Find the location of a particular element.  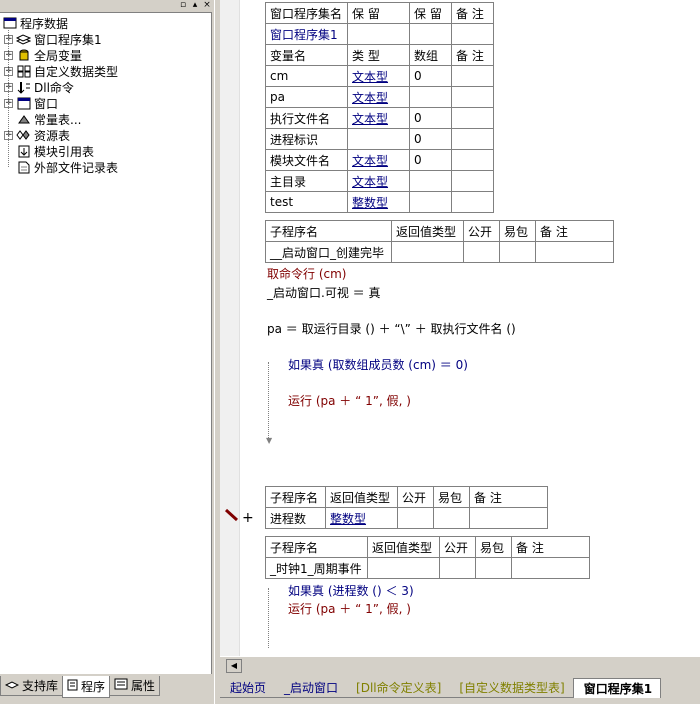

tree-item-resources: + 资源表 is located at coordinates (37, 135).